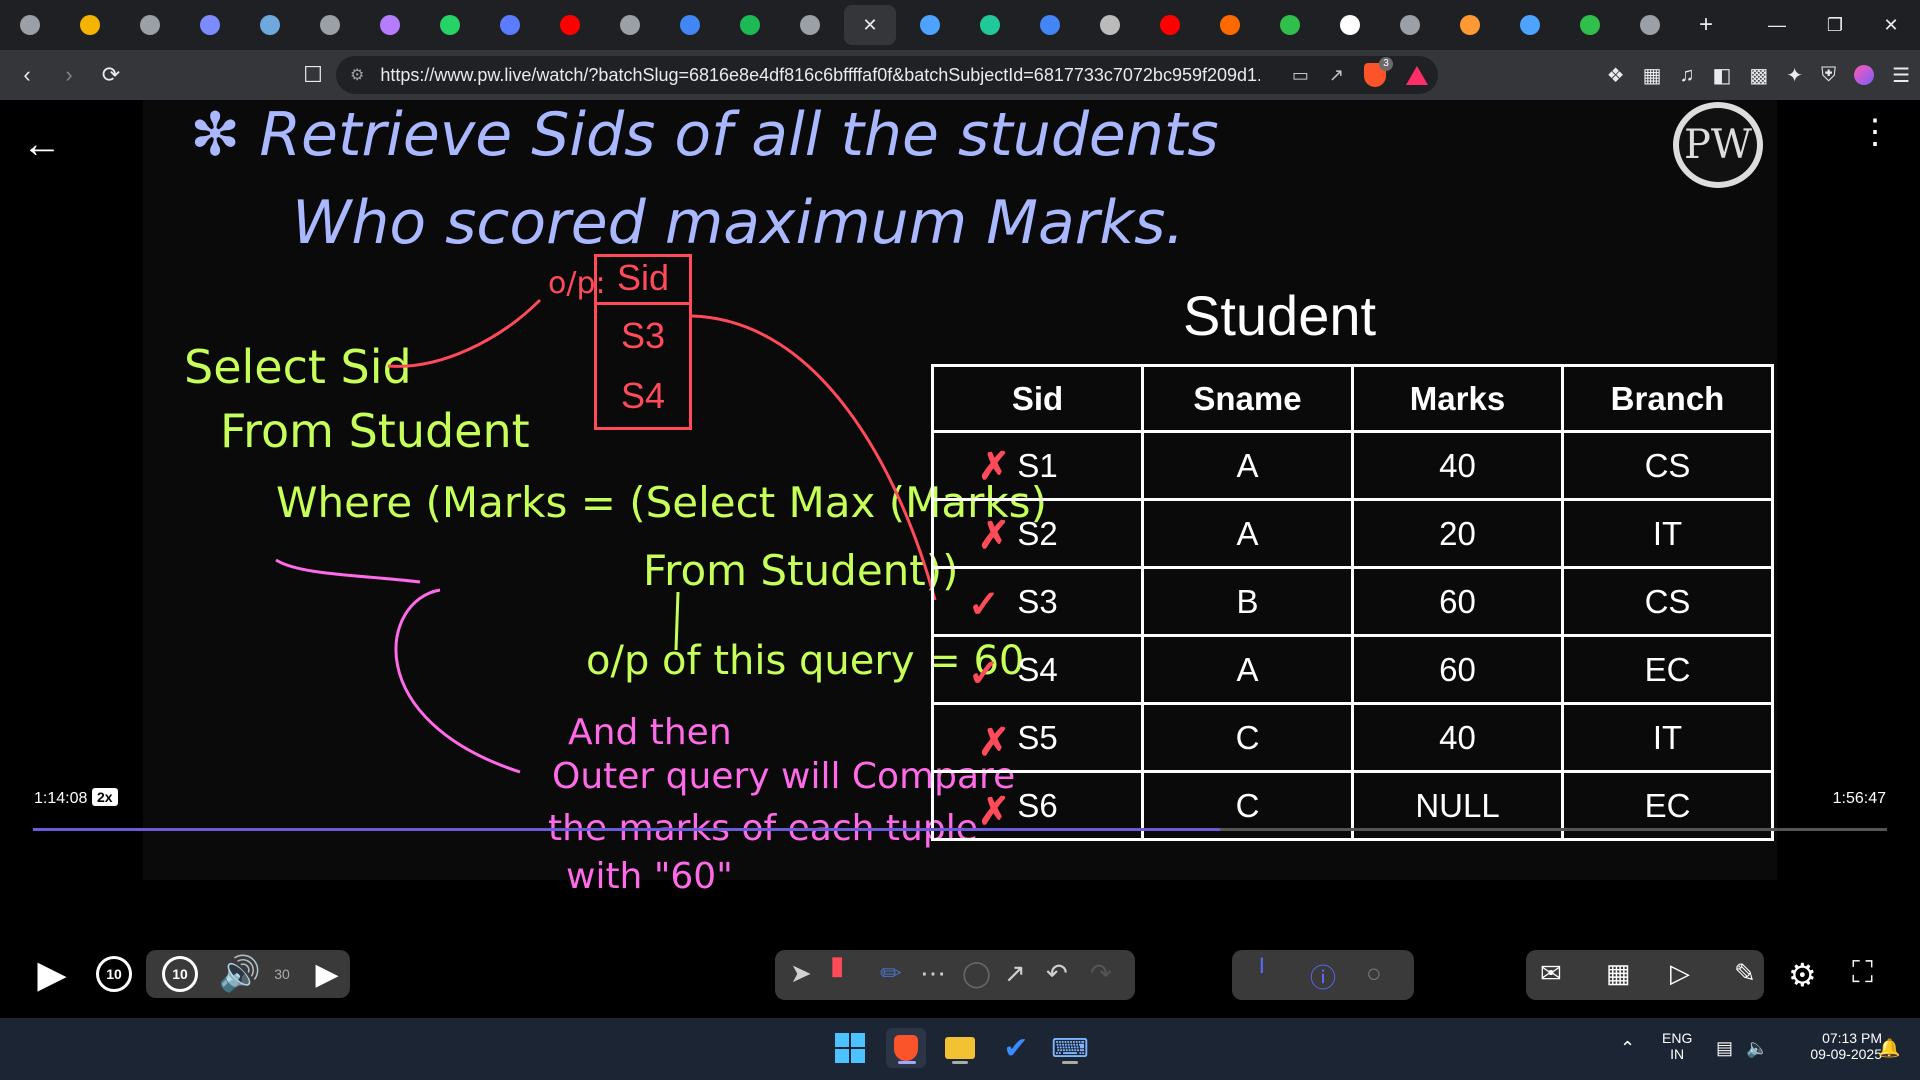 This screenshot has height=1080, width=1920. Describe the element at coordinates (1457, 398) in the screenshot. I see `column-header: Marks` at that location.